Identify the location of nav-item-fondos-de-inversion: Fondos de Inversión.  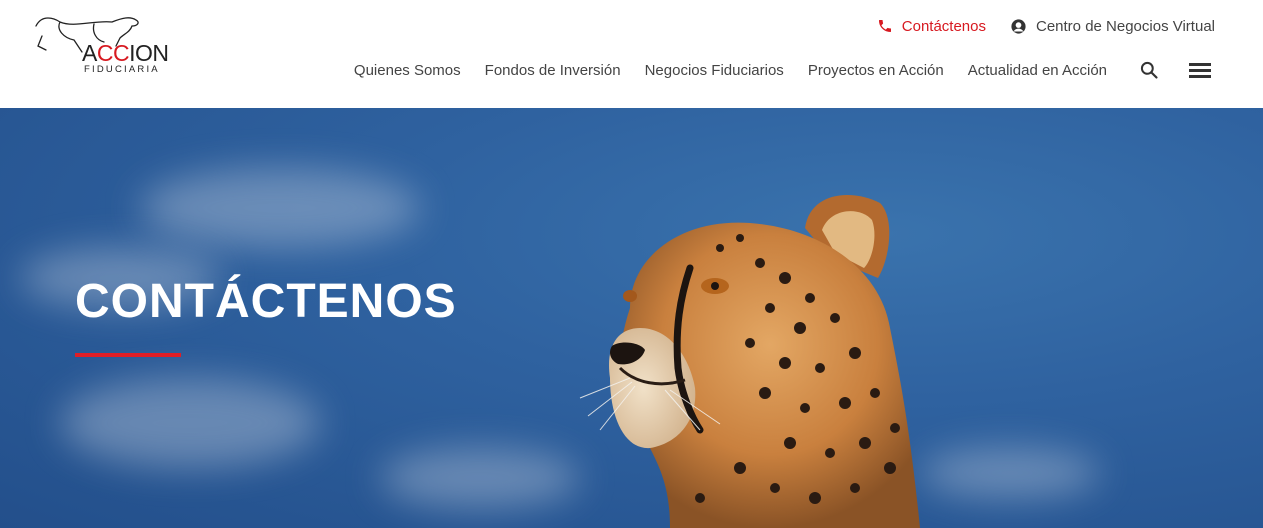
(553, 70).